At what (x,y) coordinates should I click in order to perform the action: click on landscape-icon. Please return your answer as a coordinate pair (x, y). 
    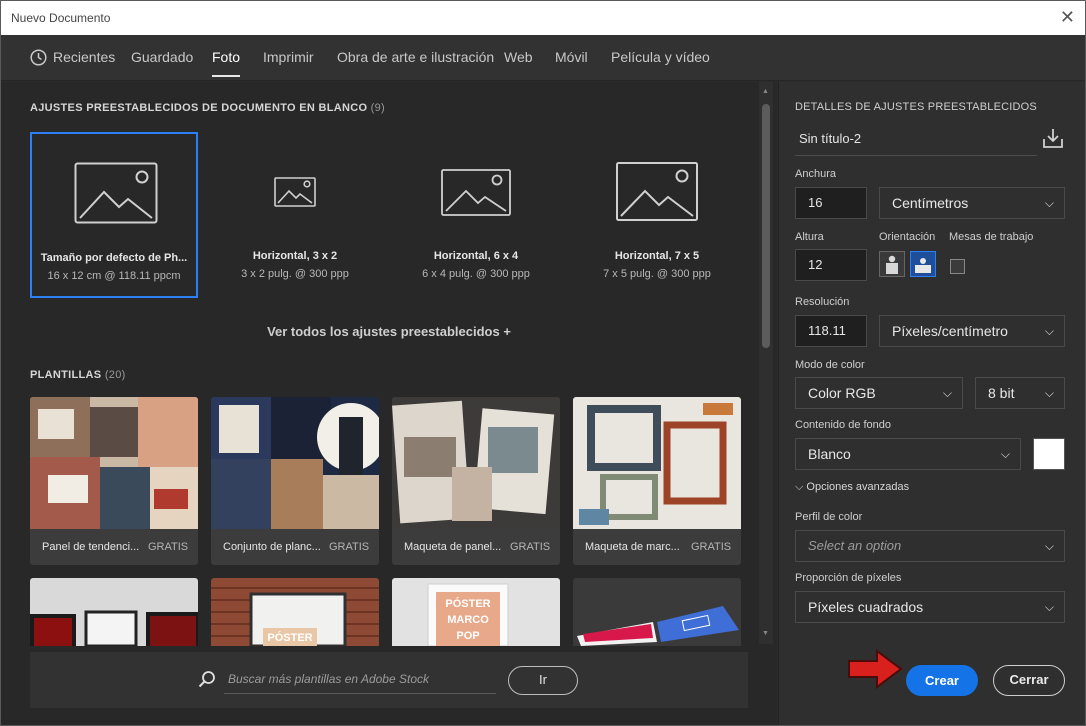
    Looking at the image, I should click on (923, 265).